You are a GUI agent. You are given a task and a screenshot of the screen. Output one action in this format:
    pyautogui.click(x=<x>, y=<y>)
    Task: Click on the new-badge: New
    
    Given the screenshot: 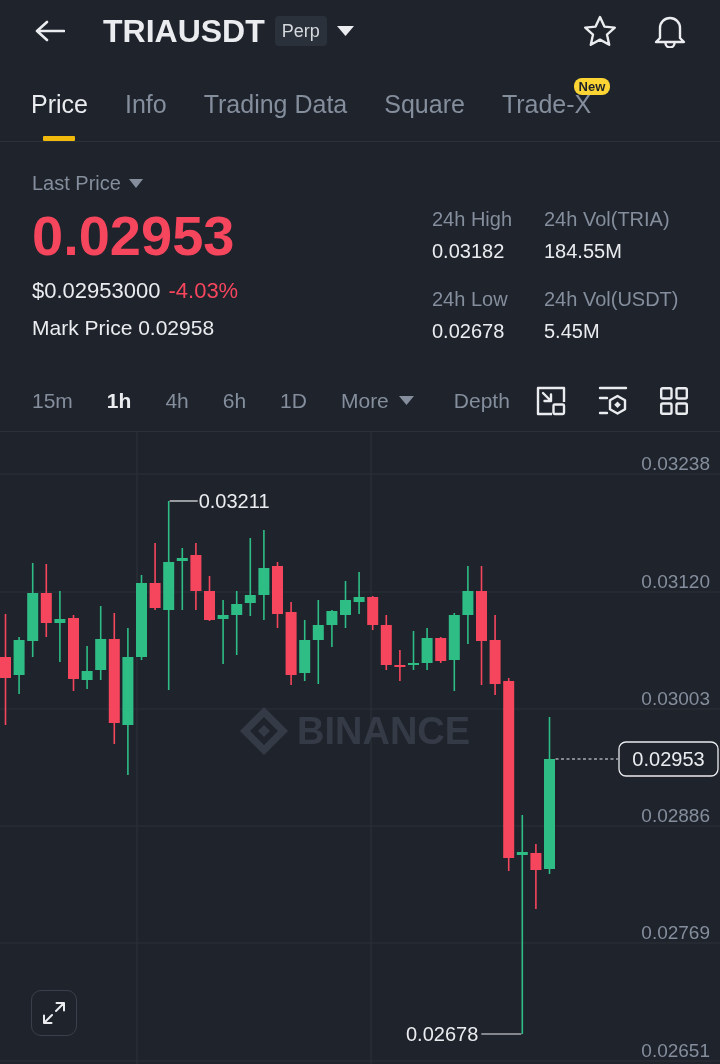 What is the action you would take?
    pyautogui.click(x=592, y=86)
    